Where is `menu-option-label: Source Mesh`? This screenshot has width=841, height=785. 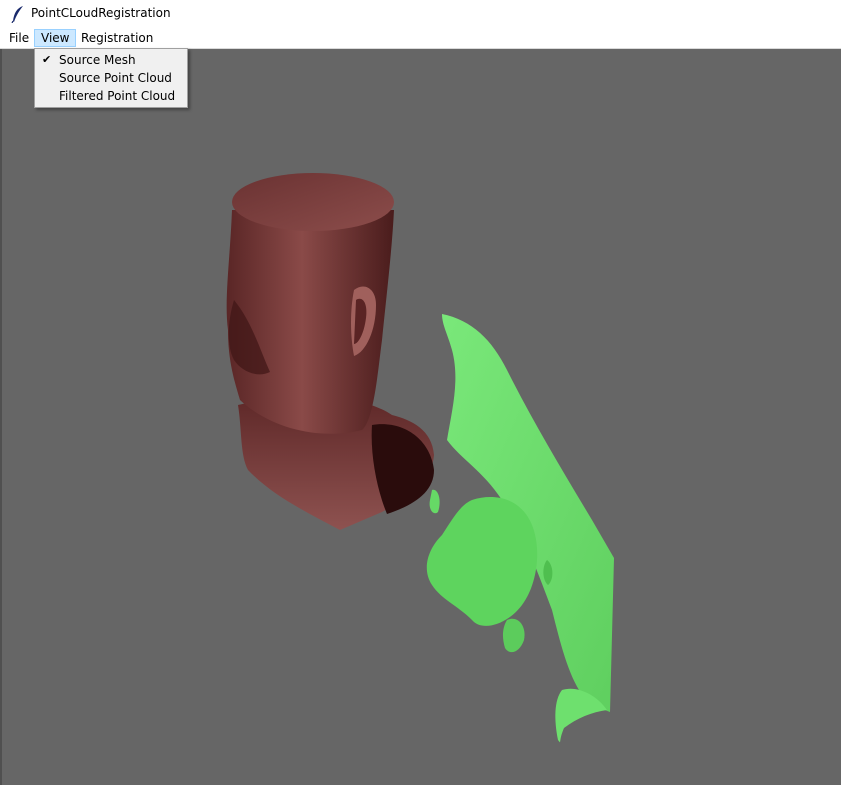 menu-option-label: Source Mesh is located at coordinates (97, 60).